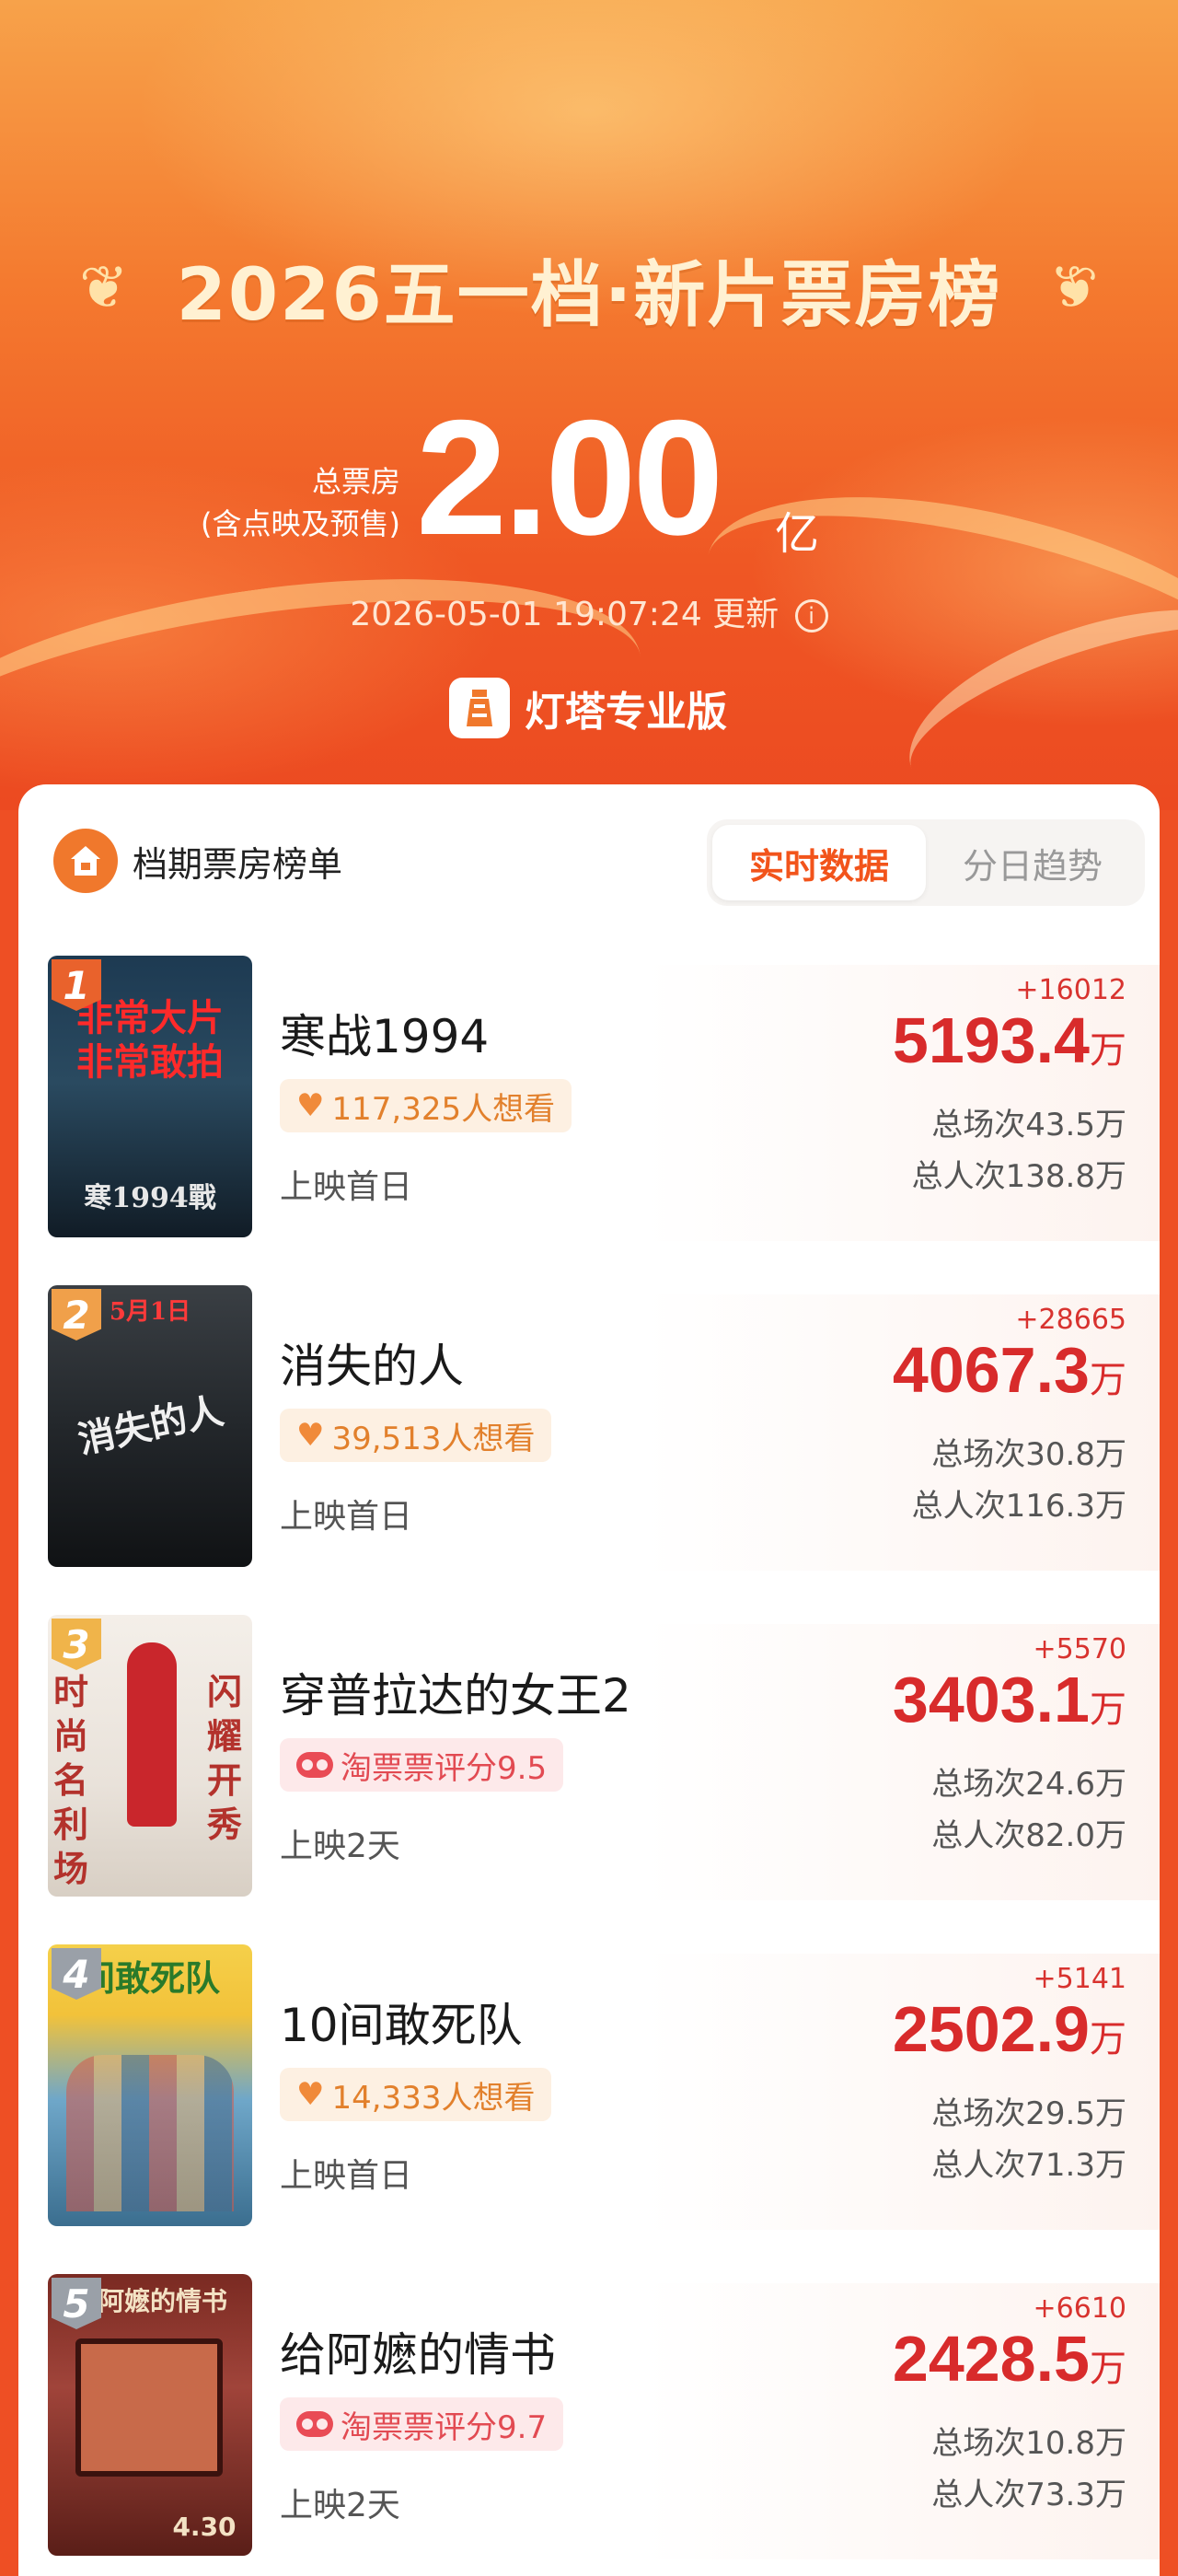 This screenshot has width=1178, height=2576. Describe the element at coordinates (626, 712) in the screenshot. I see `brand-name: 灯塔专业版` at that location.